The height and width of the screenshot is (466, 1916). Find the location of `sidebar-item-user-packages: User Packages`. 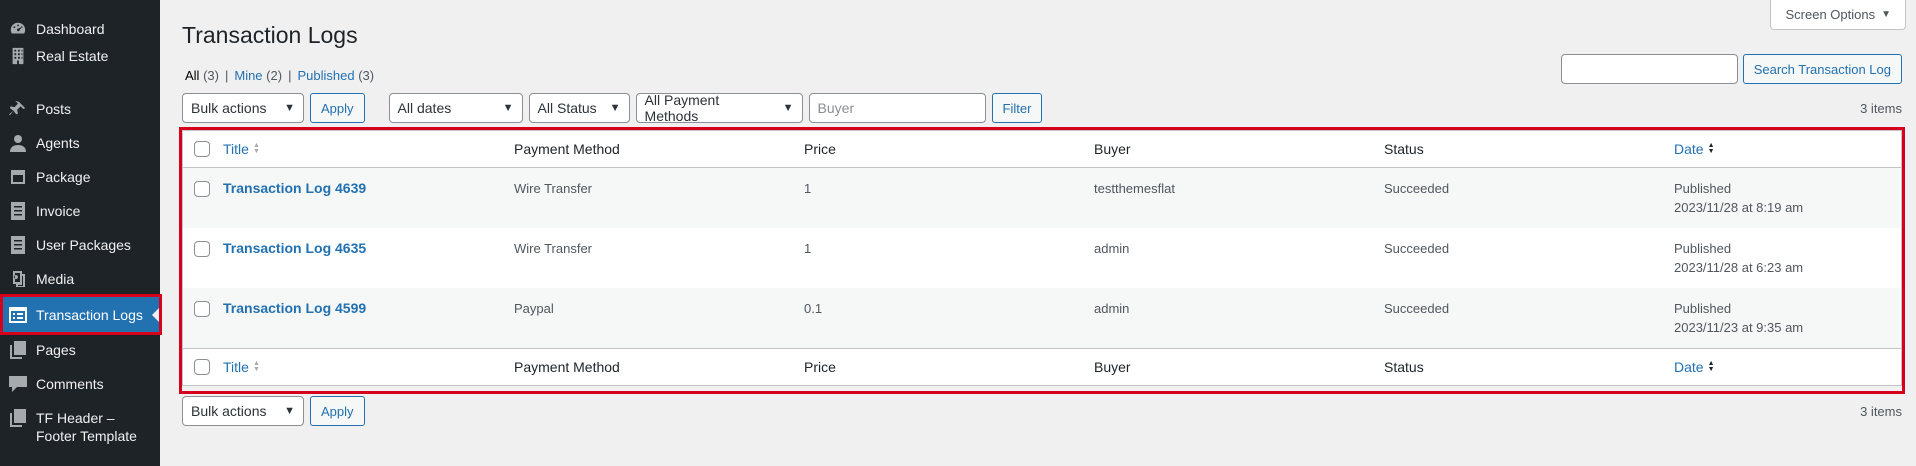

sidebar-item-user-packages: User Packages is located at coordinates (80, 245).